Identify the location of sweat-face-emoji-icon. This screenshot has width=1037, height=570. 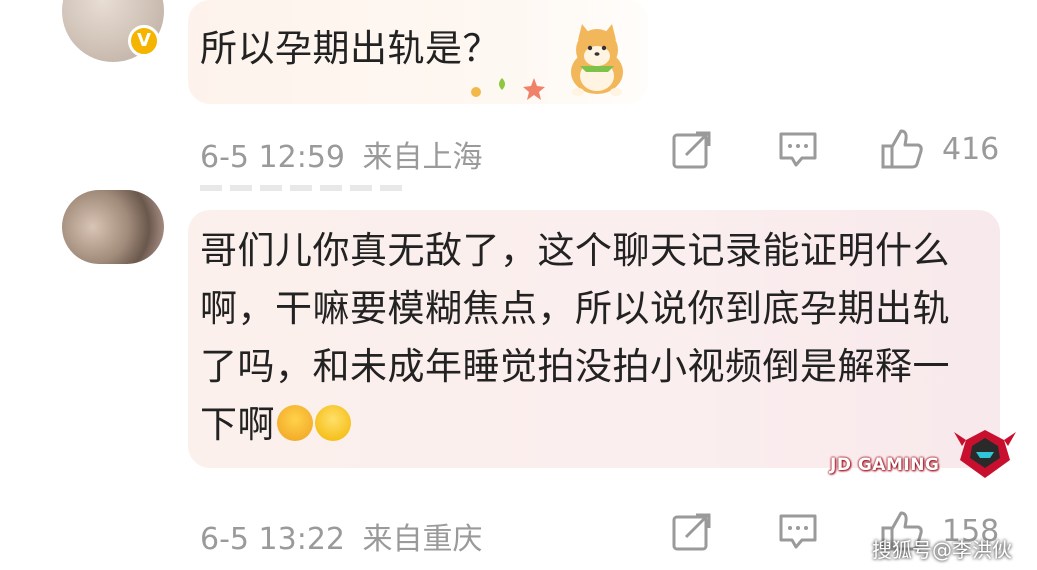
(295, 423).